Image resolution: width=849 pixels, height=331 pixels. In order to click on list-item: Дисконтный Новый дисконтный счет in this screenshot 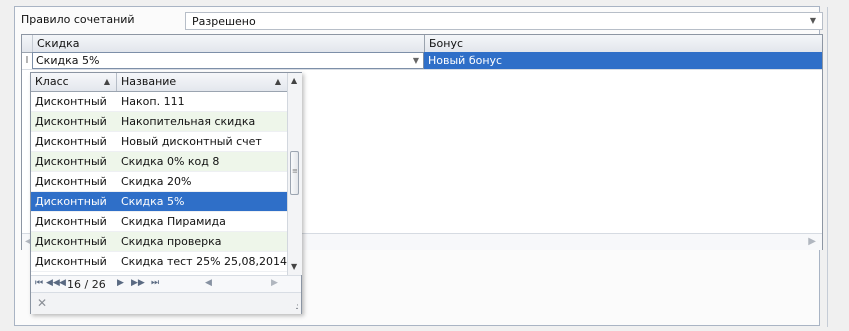, I will do `click(159, 142)`.